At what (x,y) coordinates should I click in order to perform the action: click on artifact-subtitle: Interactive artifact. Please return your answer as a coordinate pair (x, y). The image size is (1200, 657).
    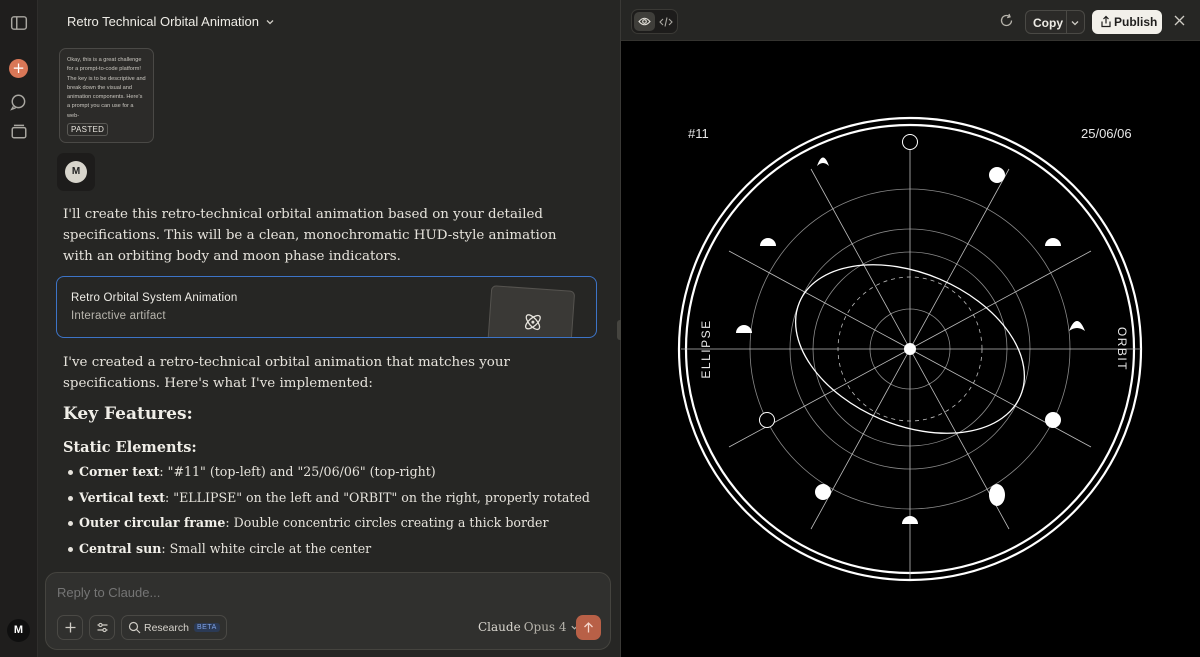
    Looking at the image, I should click on (118, 316).